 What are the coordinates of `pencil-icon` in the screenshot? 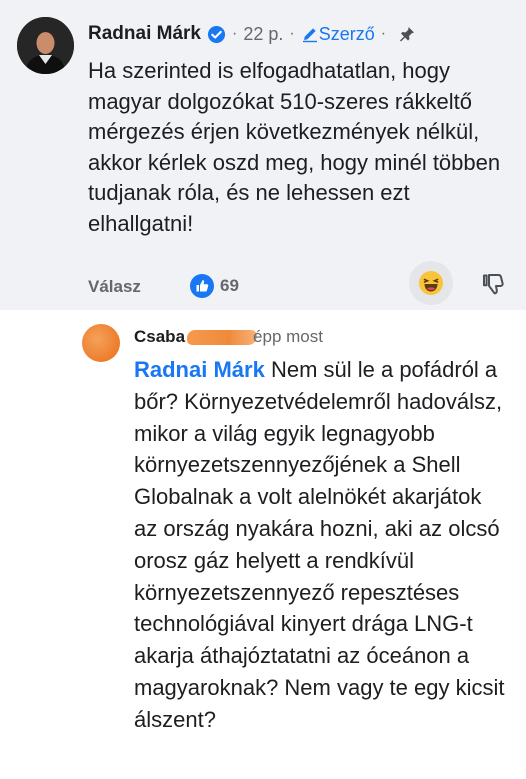 It's located at (309, 35).